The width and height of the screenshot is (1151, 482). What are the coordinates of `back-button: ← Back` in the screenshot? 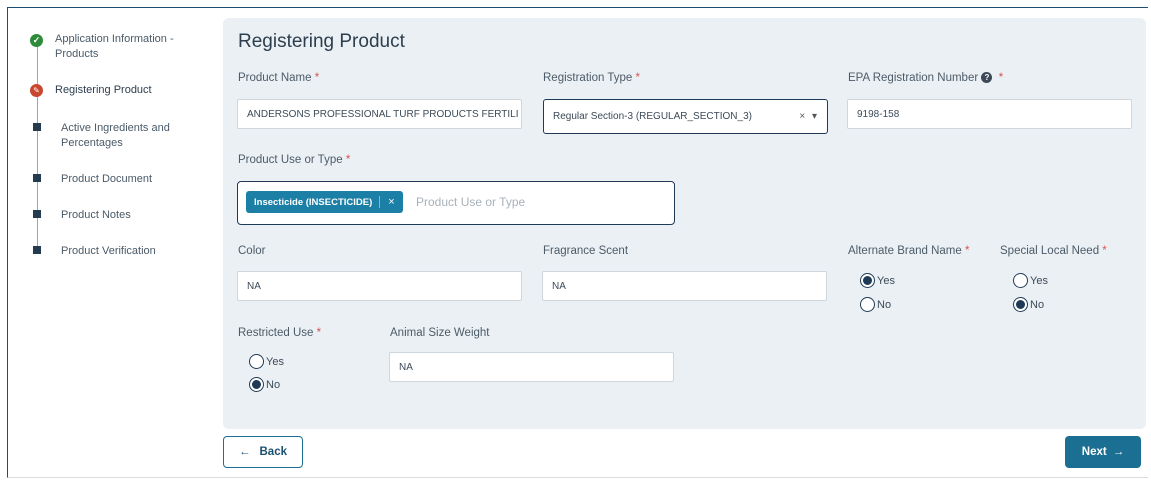 It's located at (263, 452).